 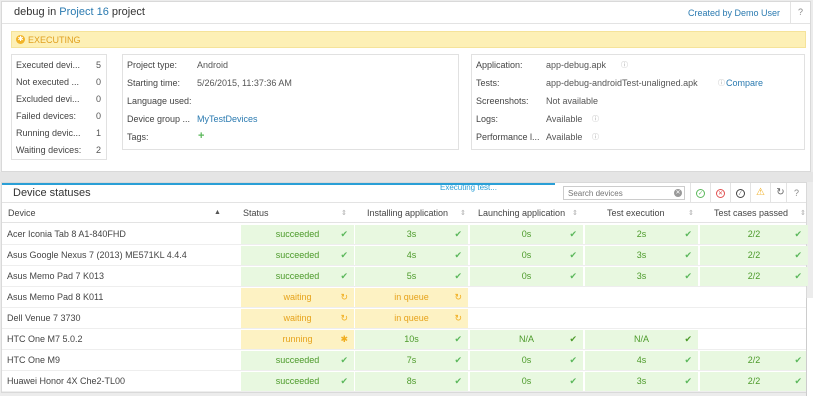 What do you see at coordinates (217, 212) in the screenshot?
I see `sort-icon: ▲` at bounding box center [217, 212].